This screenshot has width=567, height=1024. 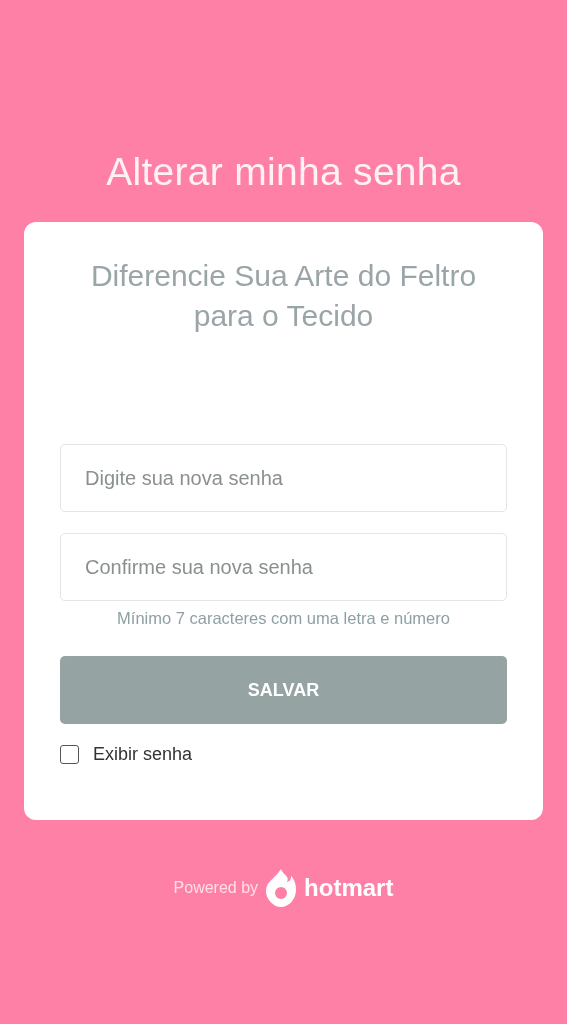 I want to click on brand-name: hotmart, so click(x=349, y=888).